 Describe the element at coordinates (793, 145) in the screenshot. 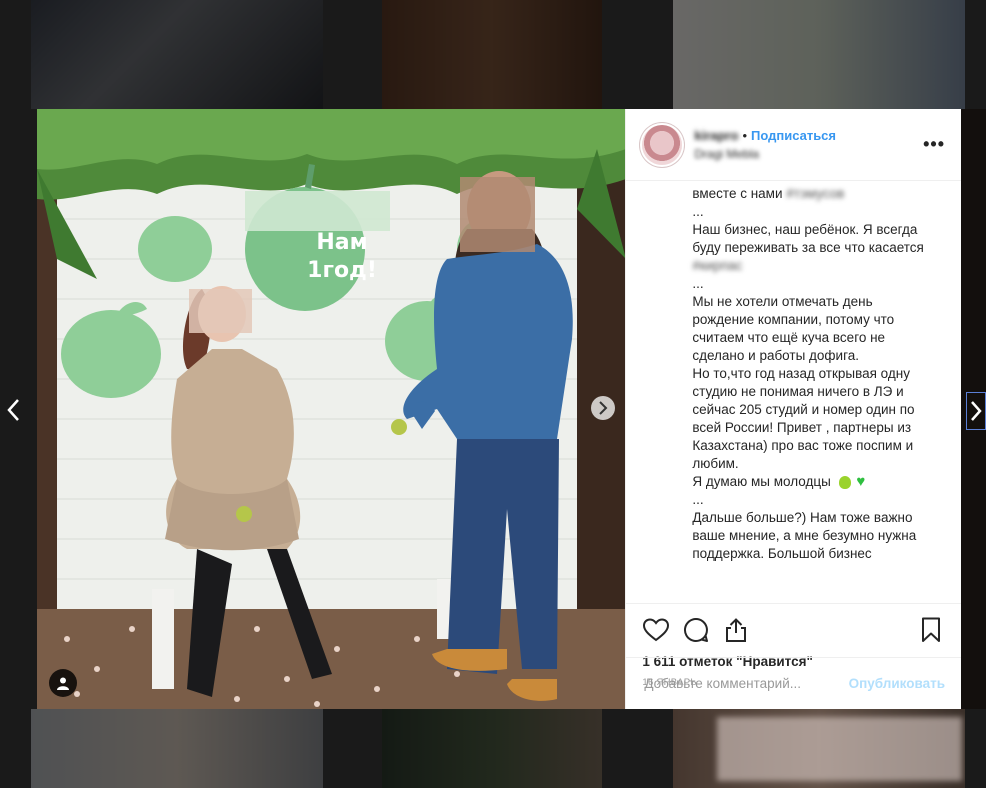

I see `post-header: kirapro • Подписаться Dragi Mebla •••` at that location.